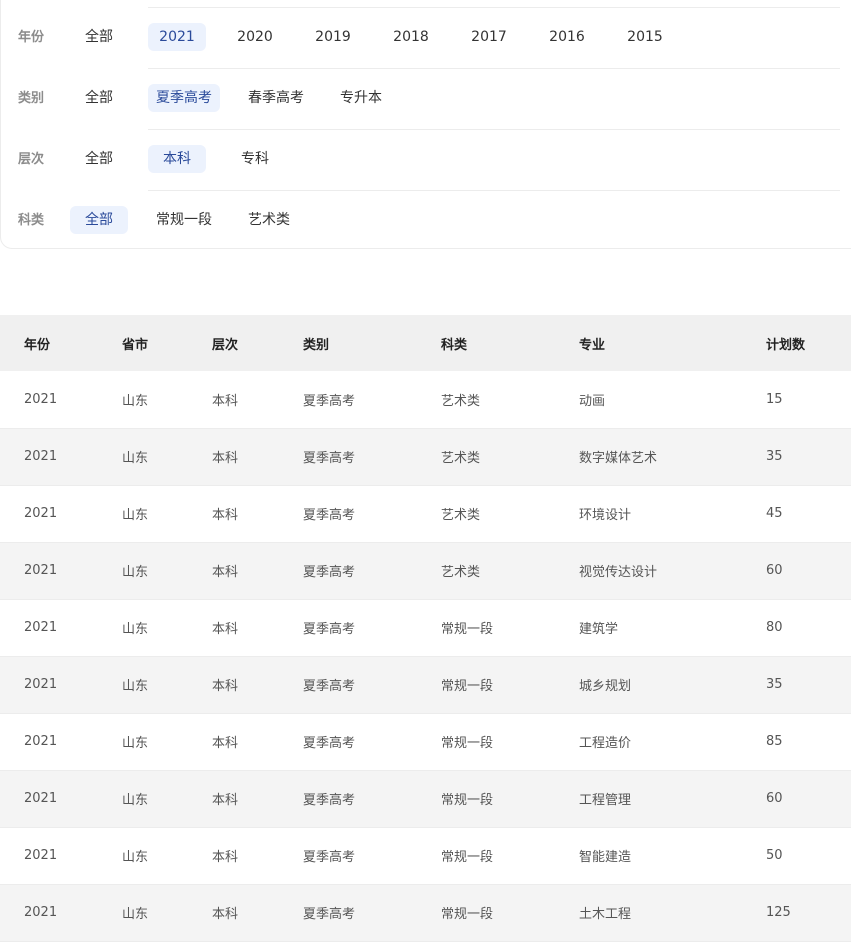  What do you see at coordinates (774, 456) in the screenshot?
I see `cell-plan-count: 35` at bounding box center [774, 456].